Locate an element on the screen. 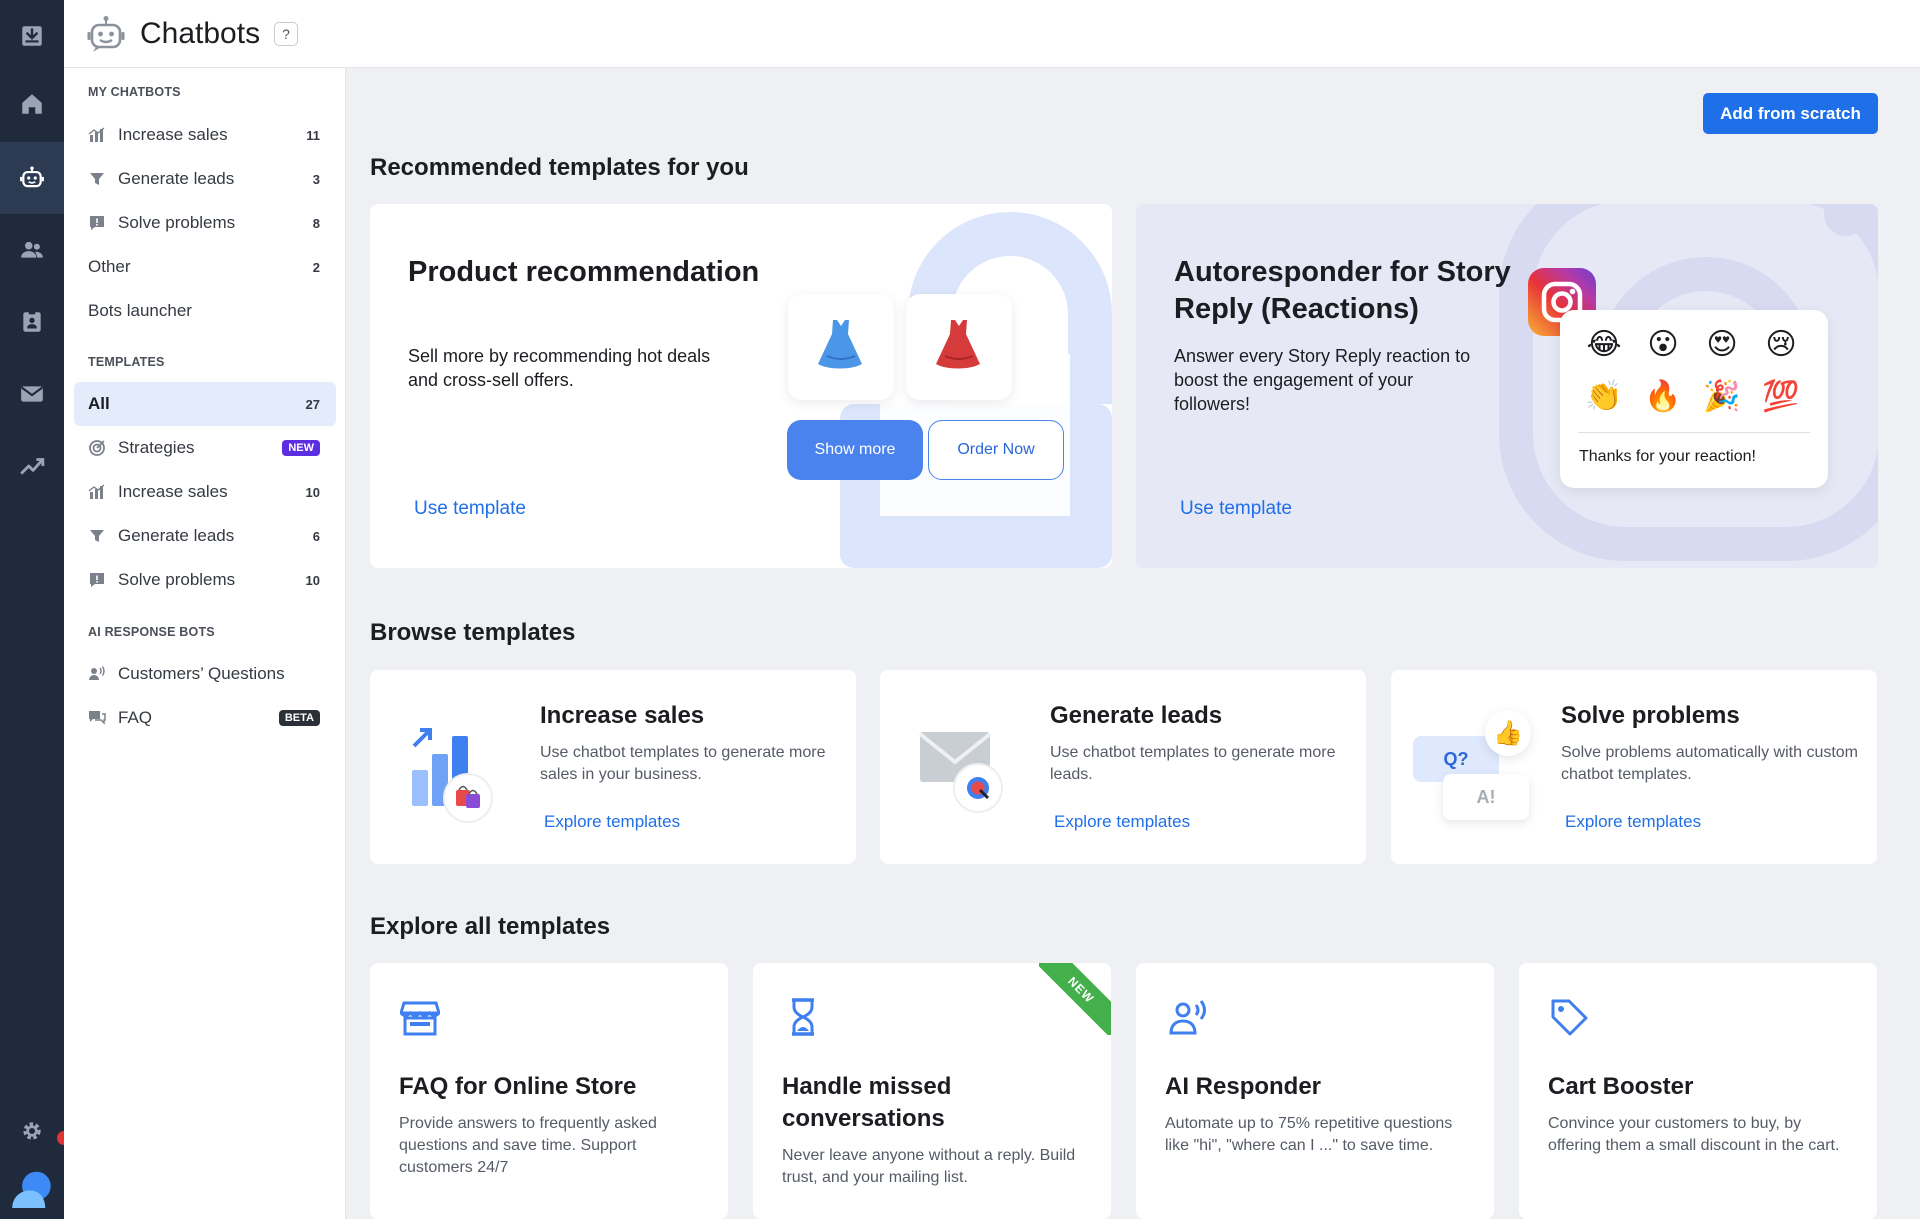 The image size is (1920, 1219). target-icon is located at coordinates (97, 448).